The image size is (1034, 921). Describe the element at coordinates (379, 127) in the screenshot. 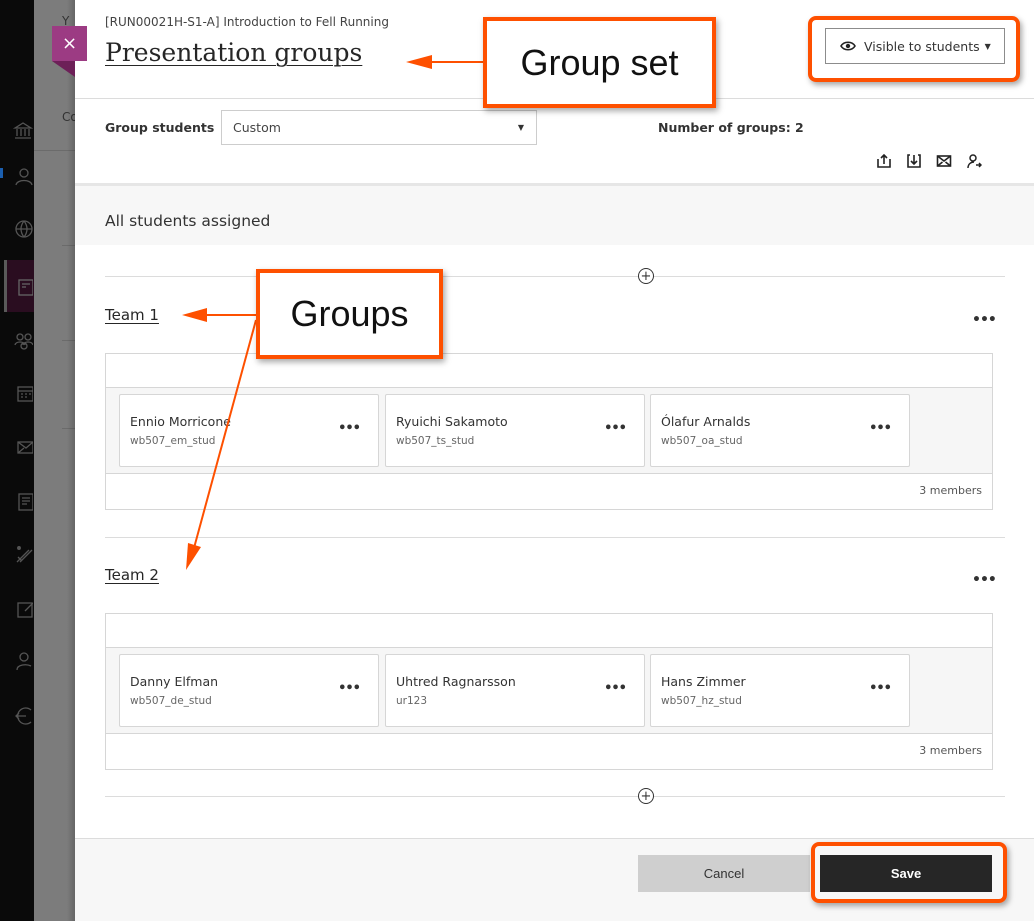

I see `group-students-select: Custom ▼` at that location.